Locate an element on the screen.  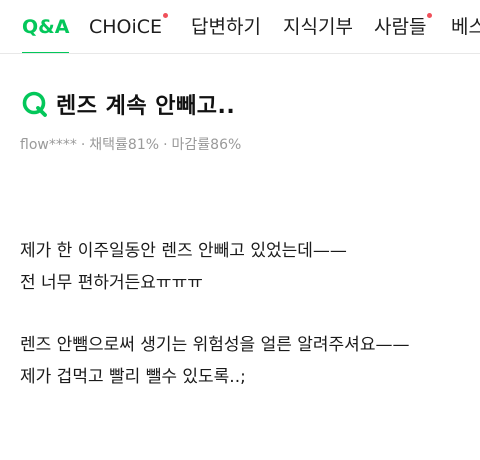
tab-answer-label: 답변하기 is located at coordinates (226, 27).